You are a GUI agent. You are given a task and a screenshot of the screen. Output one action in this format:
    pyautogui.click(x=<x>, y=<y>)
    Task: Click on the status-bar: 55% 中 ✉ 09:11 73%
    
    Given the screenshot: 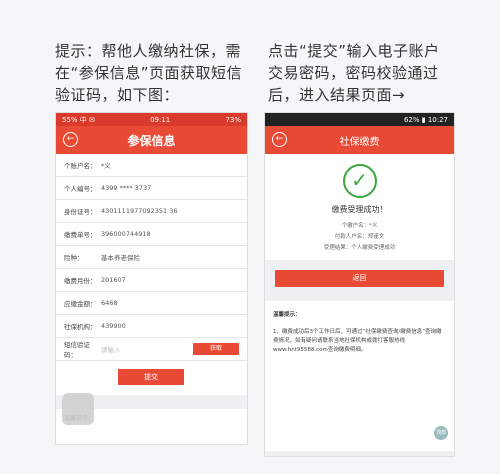 What is the action you would take?
    pyautogui.click(x=151, y=119)
    